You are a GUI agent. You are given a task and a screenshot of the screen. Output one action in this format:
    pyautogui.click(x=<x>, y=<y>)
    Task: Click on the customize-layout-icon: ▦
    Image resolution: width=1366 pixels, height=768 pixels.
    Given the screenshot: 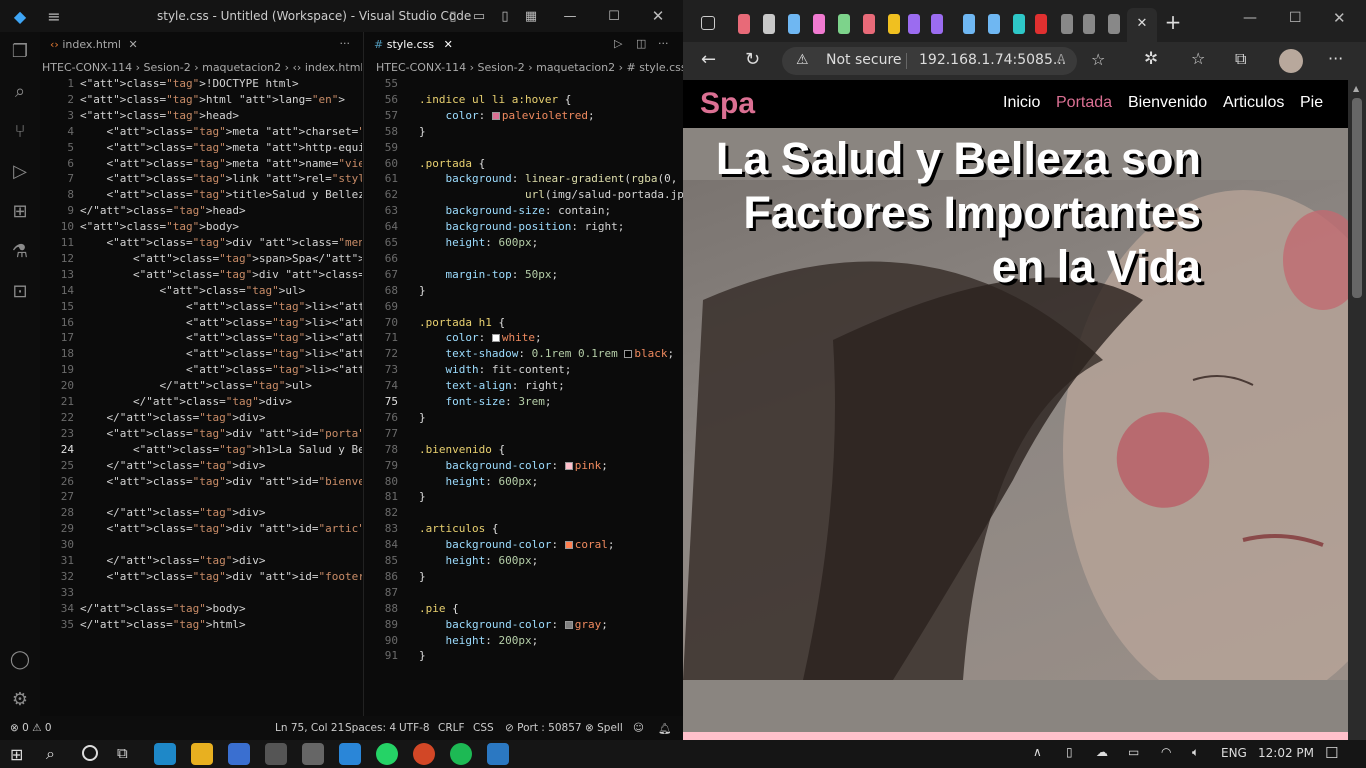 What is the action you would take?
    pyautogui.click(x=531, y=16)
    